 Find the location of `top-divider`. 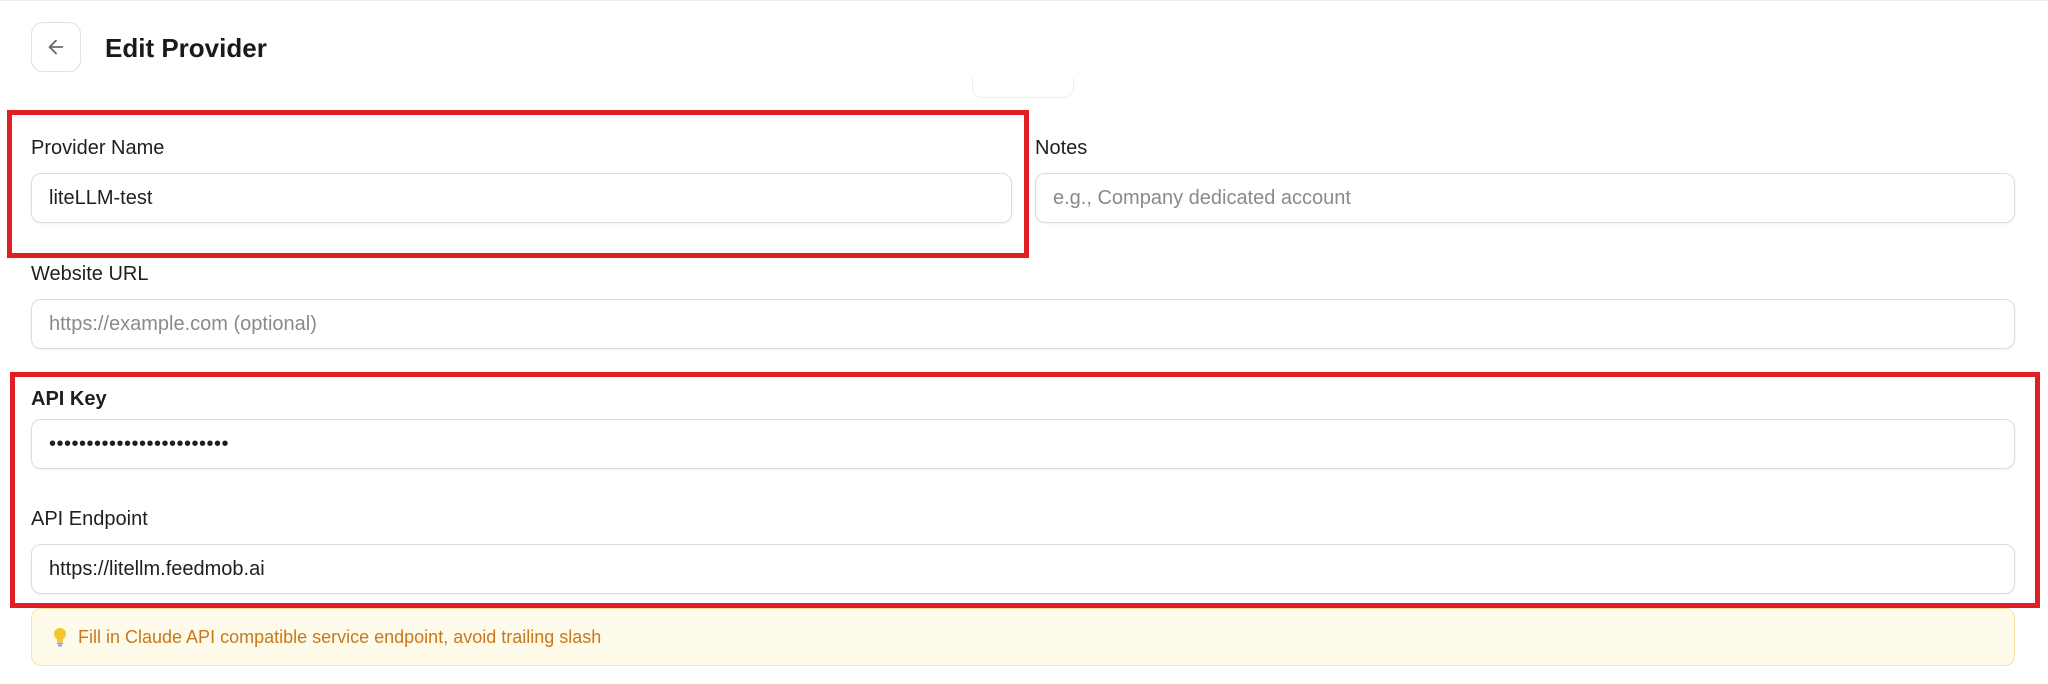

top-divider is located at coordinates (1024, 0).